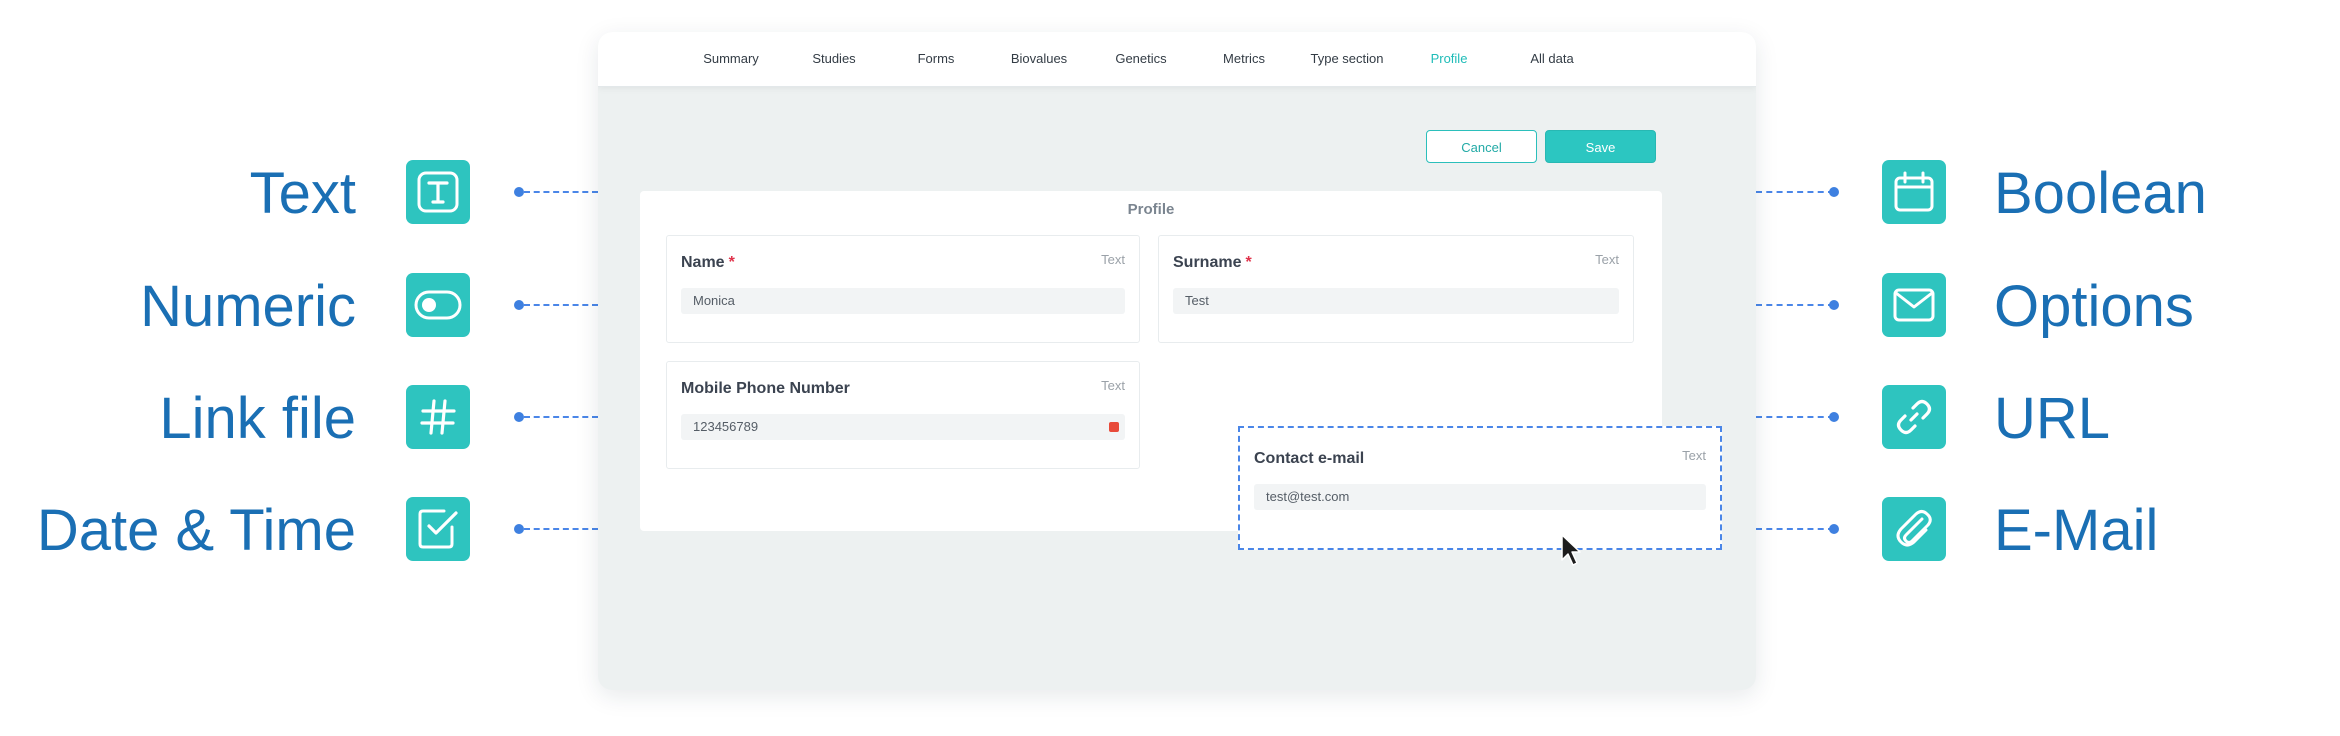  I want to click on field-mobile-phone: Mobile Phone Number Text 123456789, so click(903, 415).